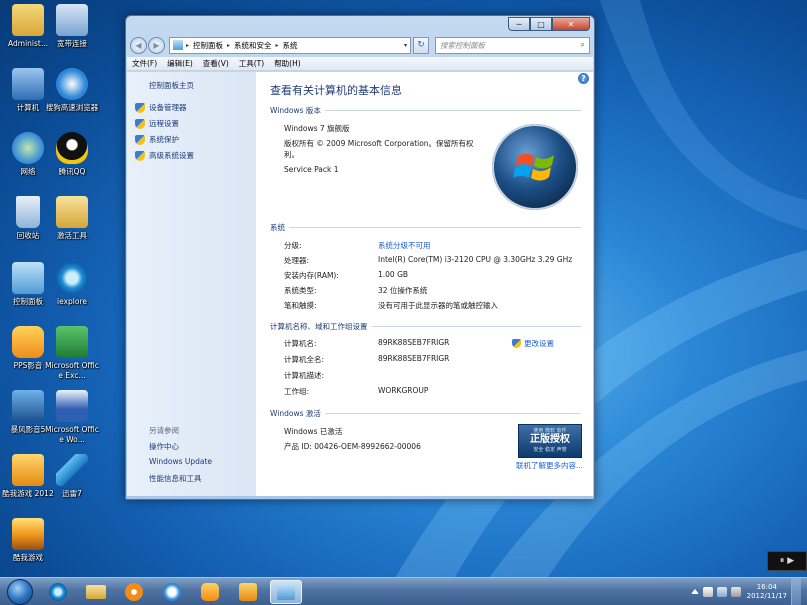  I want to click on breadcrumb-system: 系统, so click(290, 45).